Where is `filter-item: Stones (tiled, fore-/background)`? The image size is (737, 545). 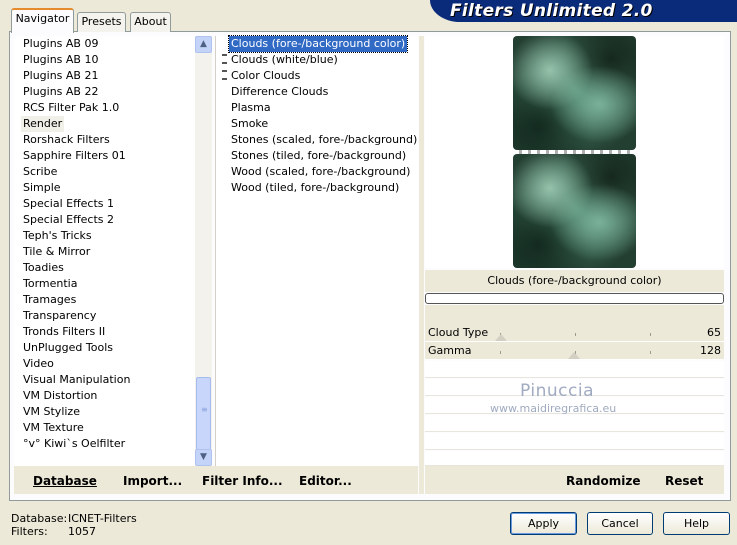 filter-item: Stones (tiled, fore-/background) is located at coordinates (318, 156).